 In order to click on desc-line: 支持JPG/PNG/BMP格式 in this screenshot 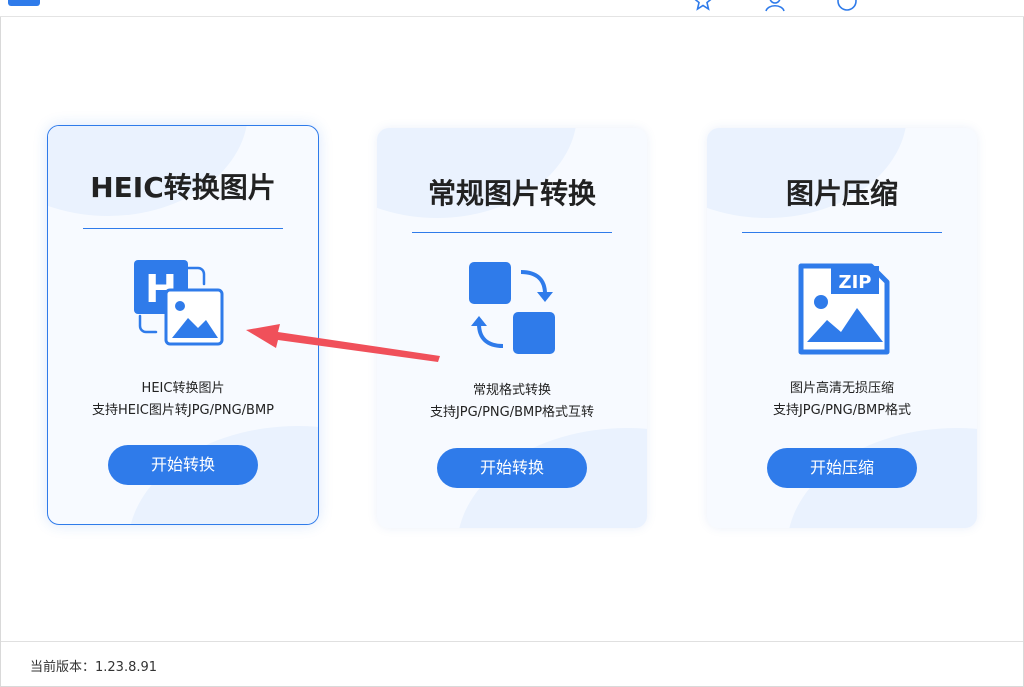, I will do `click(842, 410)`.